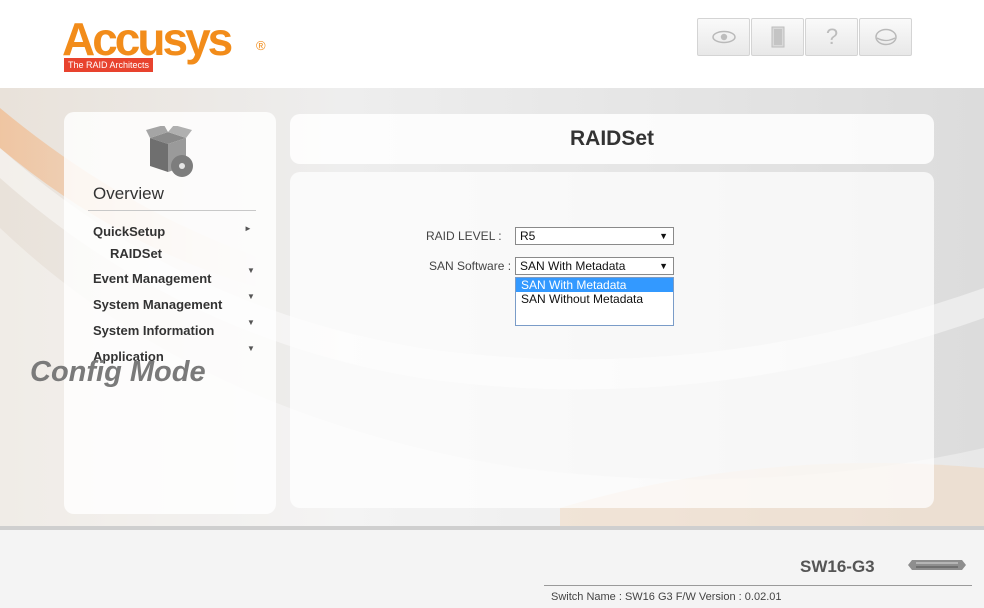 The image size is (984, 608). Describe the element at coordinates (528, 236) in the screenshot. I see `raid-level-value: R5` at that location.